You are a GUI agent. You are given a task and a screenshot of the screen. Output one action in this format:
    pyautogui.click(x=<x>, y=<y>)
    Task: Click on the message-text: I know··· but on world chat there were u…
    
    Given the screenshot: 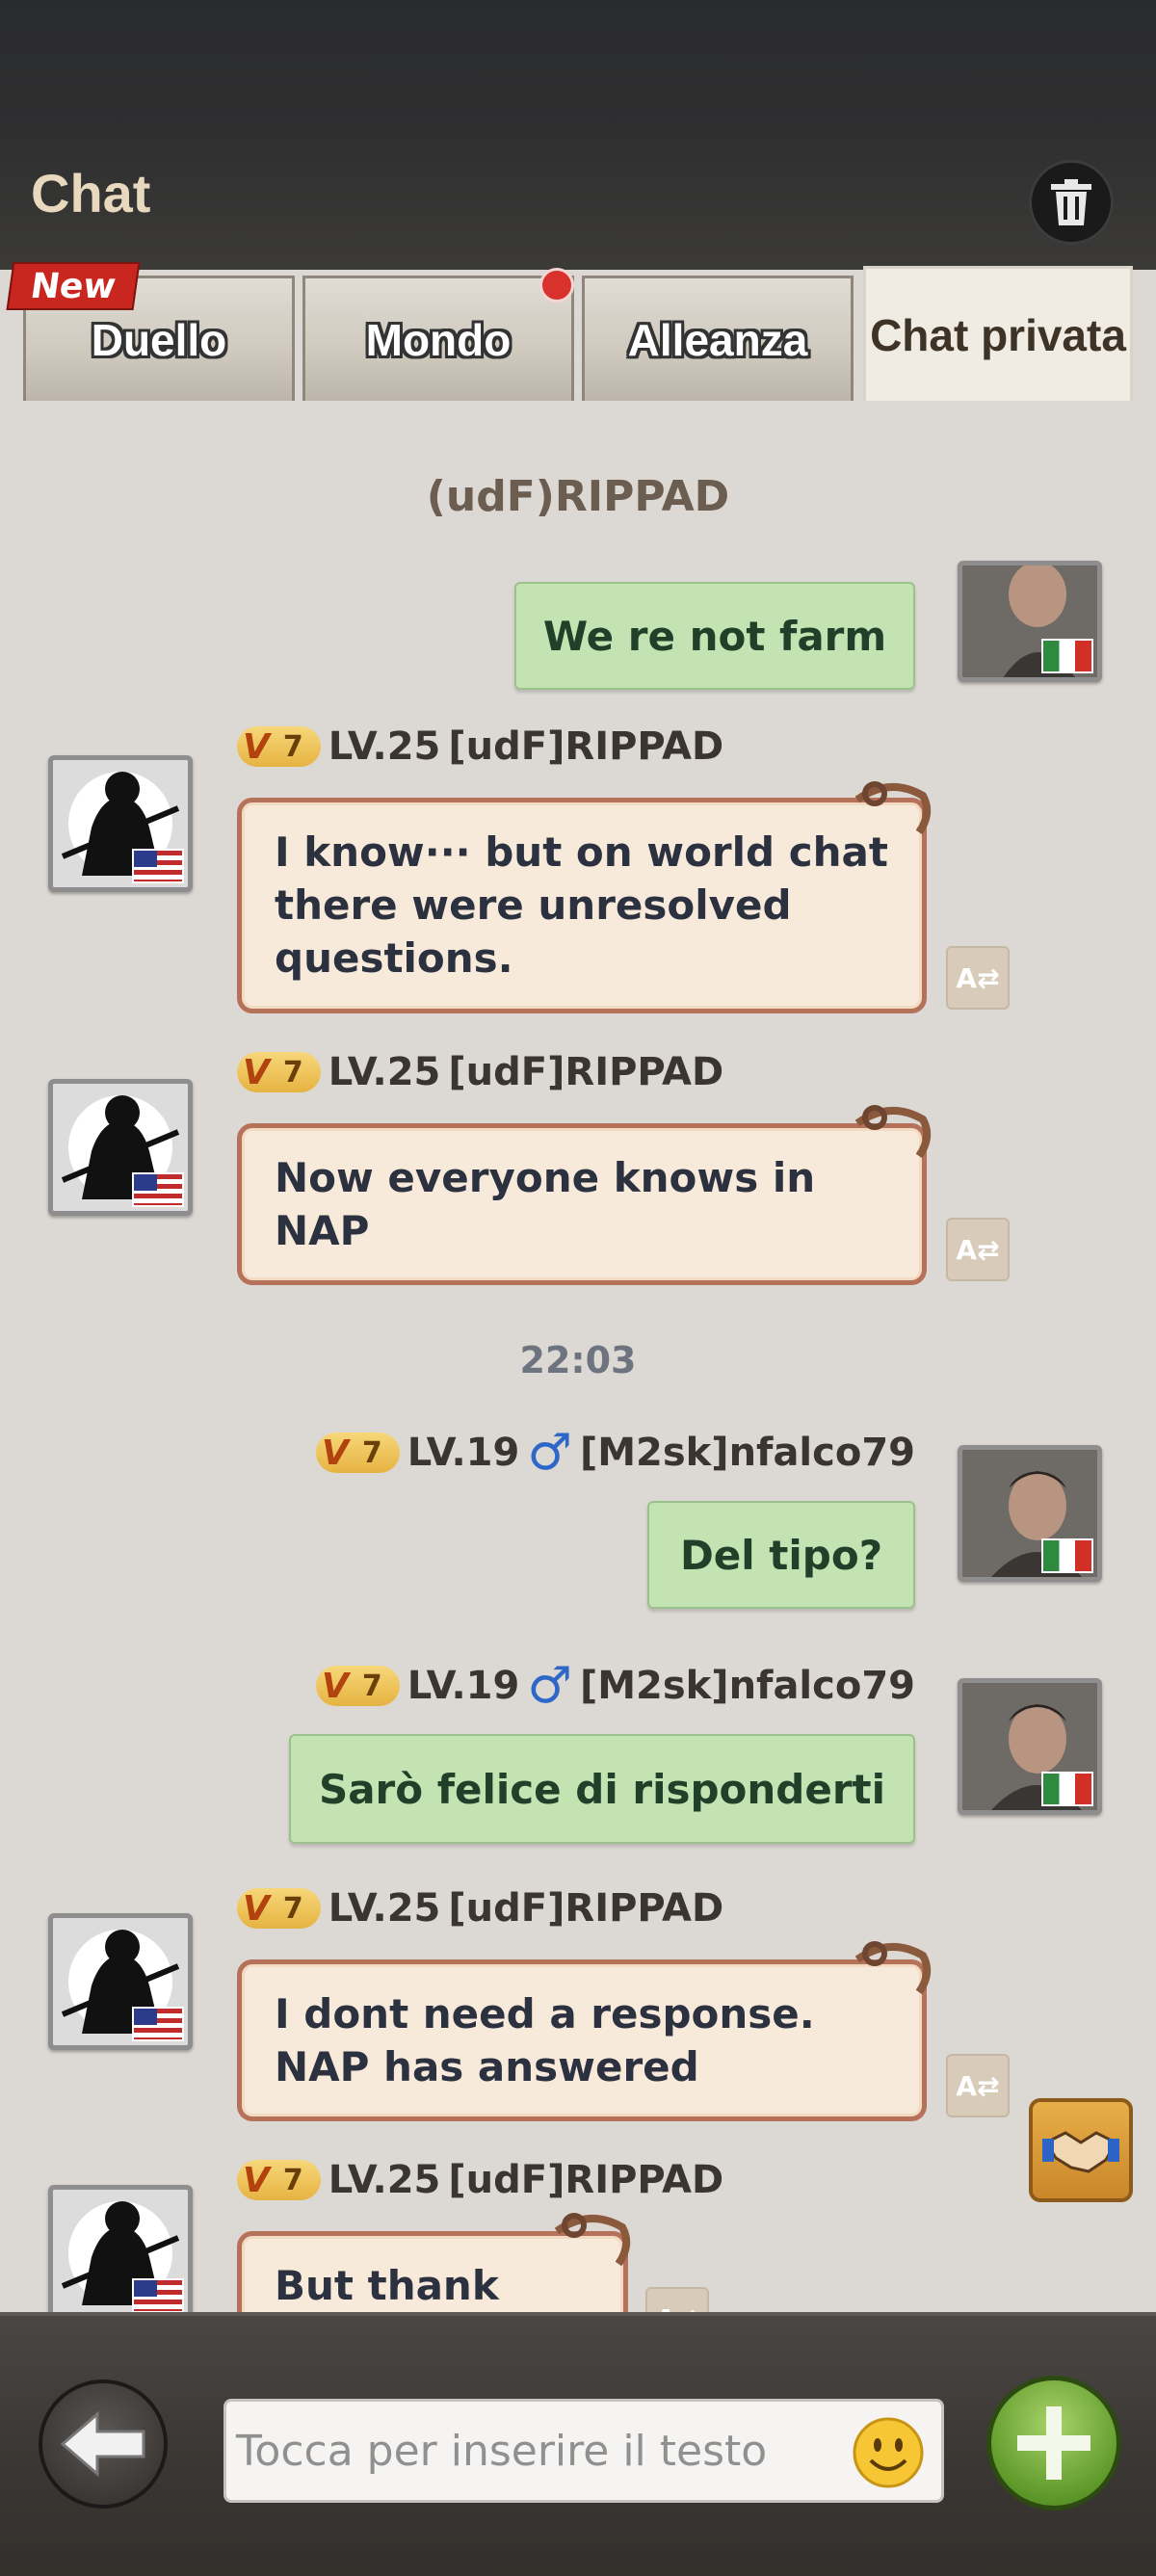 What is the action you would take?
    pyautogui.click(x=581, y=905)
    